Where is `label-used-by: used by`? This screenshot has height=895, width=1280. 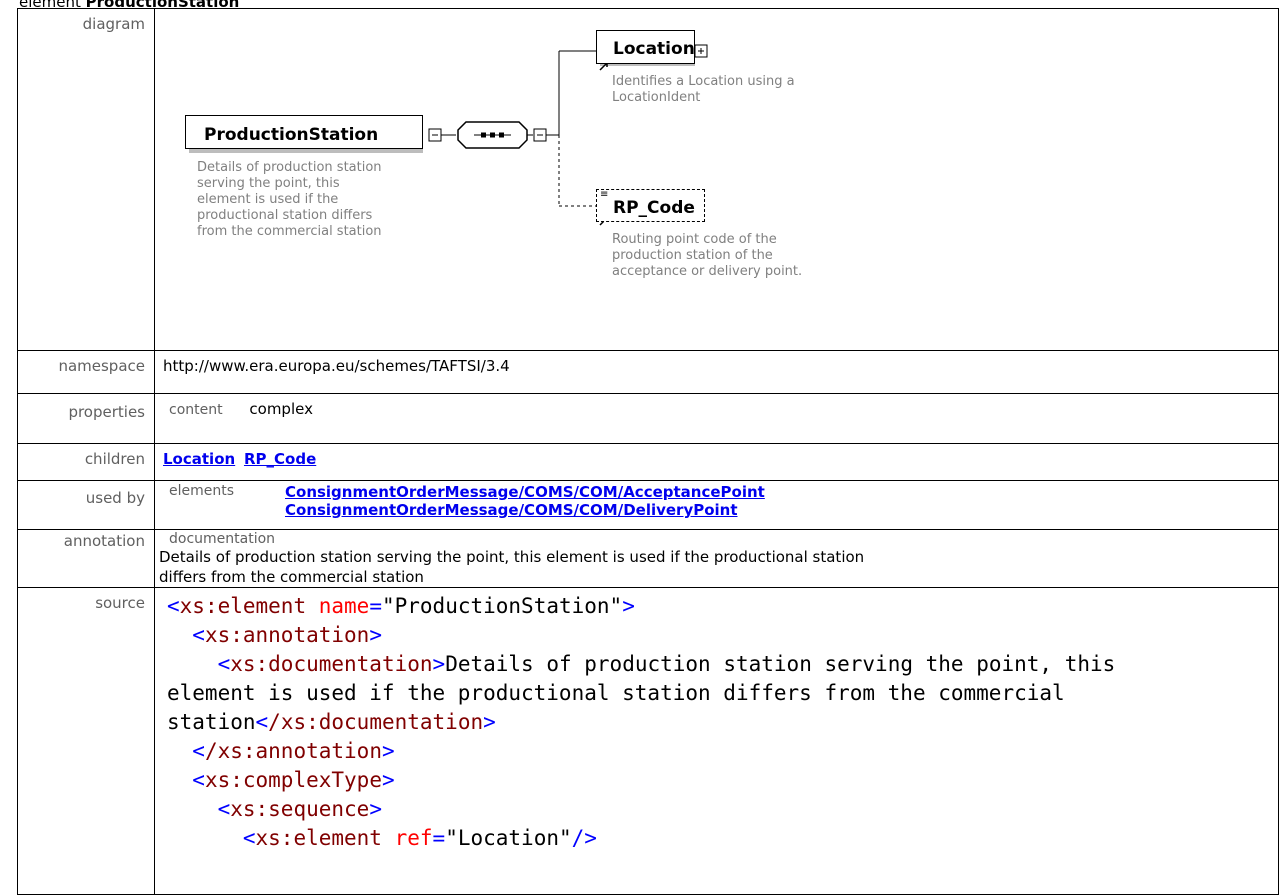
label-used-by: used by is located at coordinates (86, 505).